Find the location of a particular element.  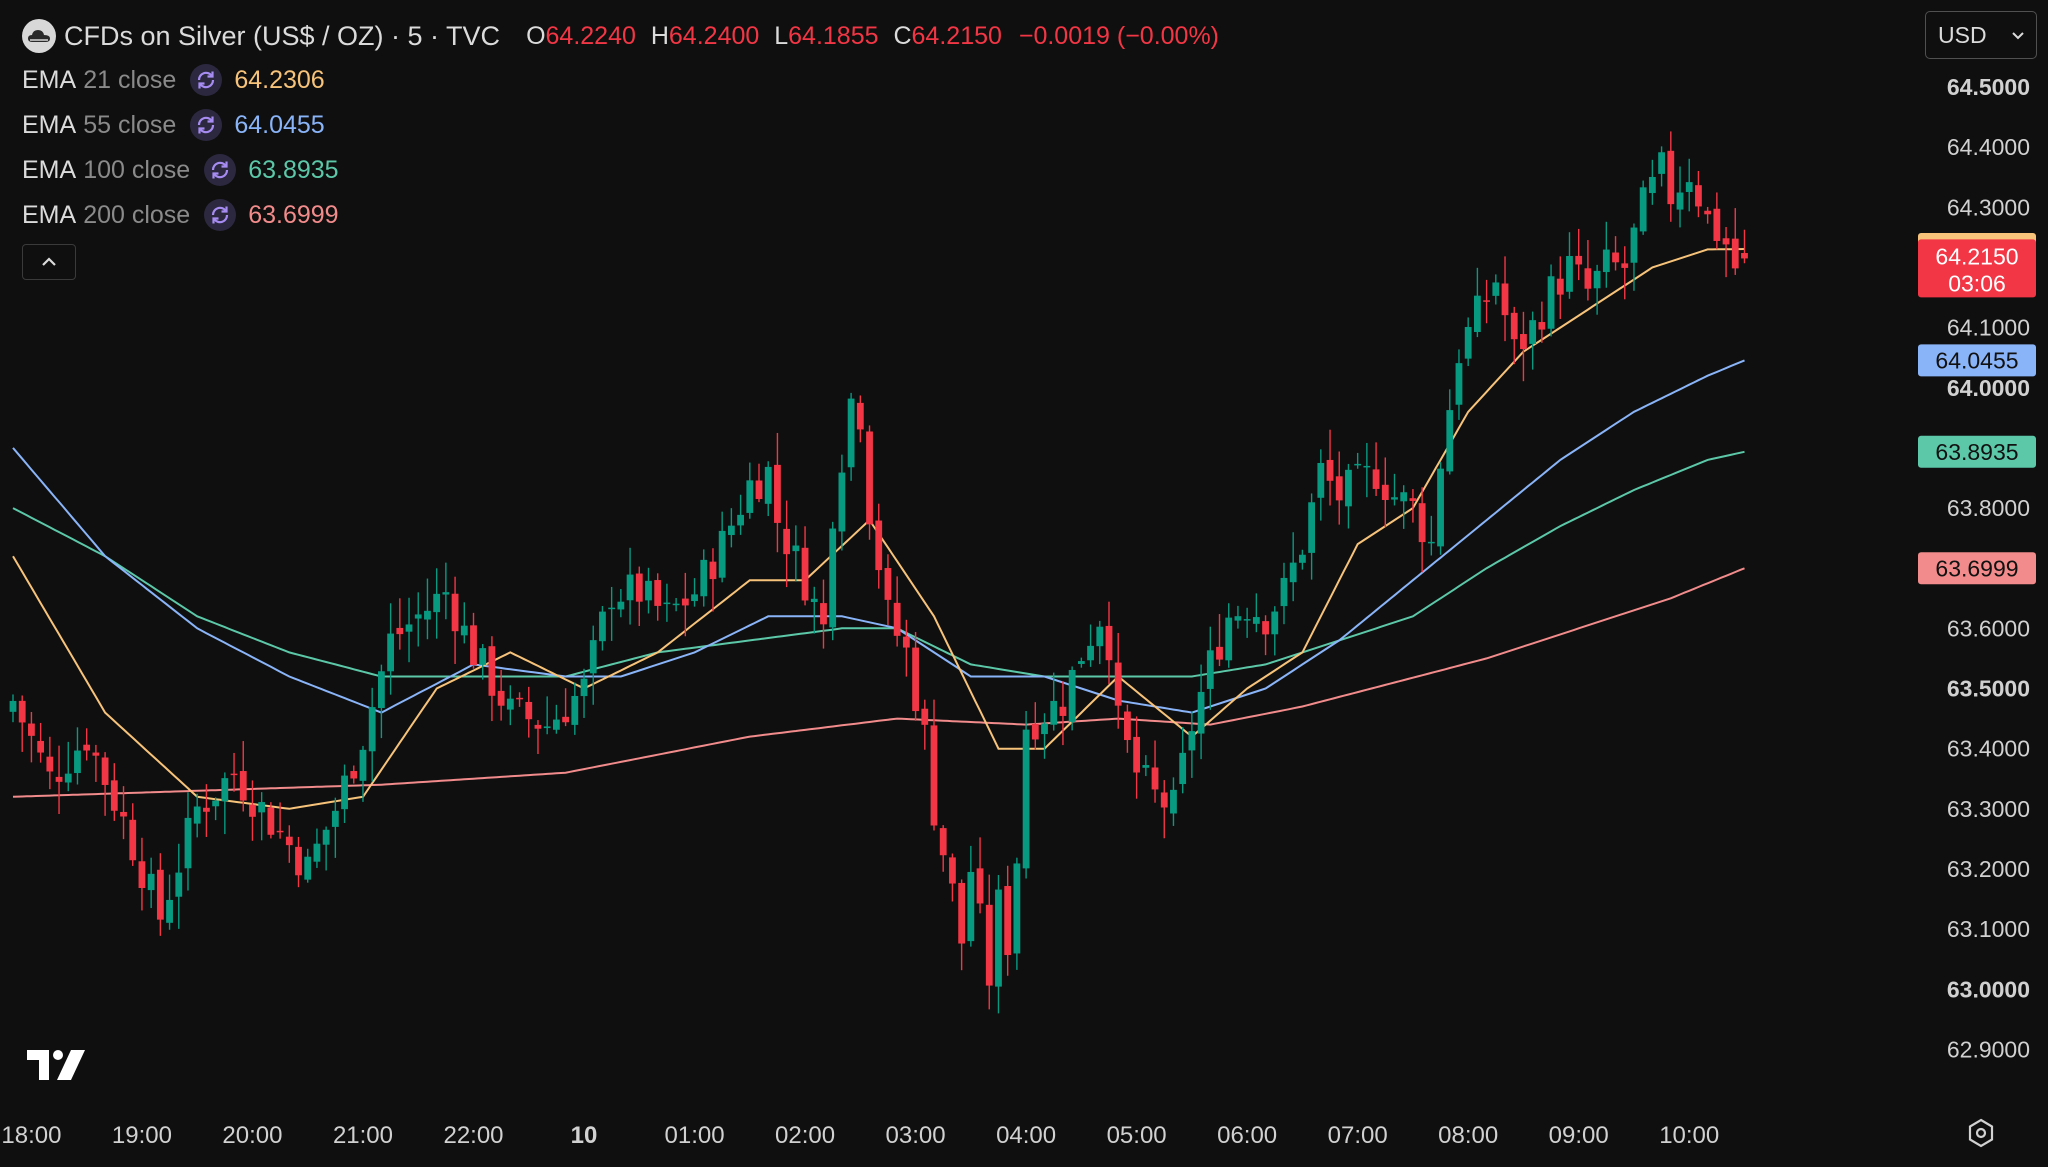

currency-select: USD is located at coordinates (1981, 35).